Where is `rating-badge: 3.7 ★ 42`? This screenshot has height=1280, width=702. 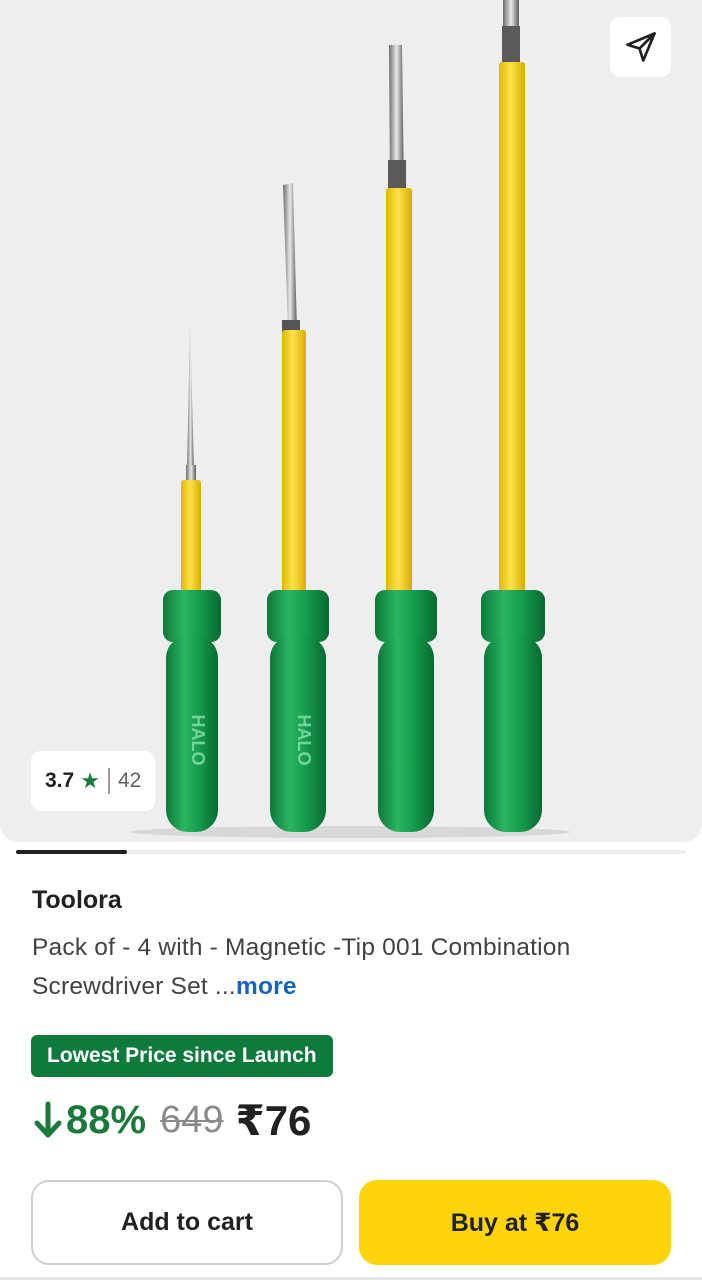 rating-badge: 3.7 ★ 42 is located at coordinates (93, 781).